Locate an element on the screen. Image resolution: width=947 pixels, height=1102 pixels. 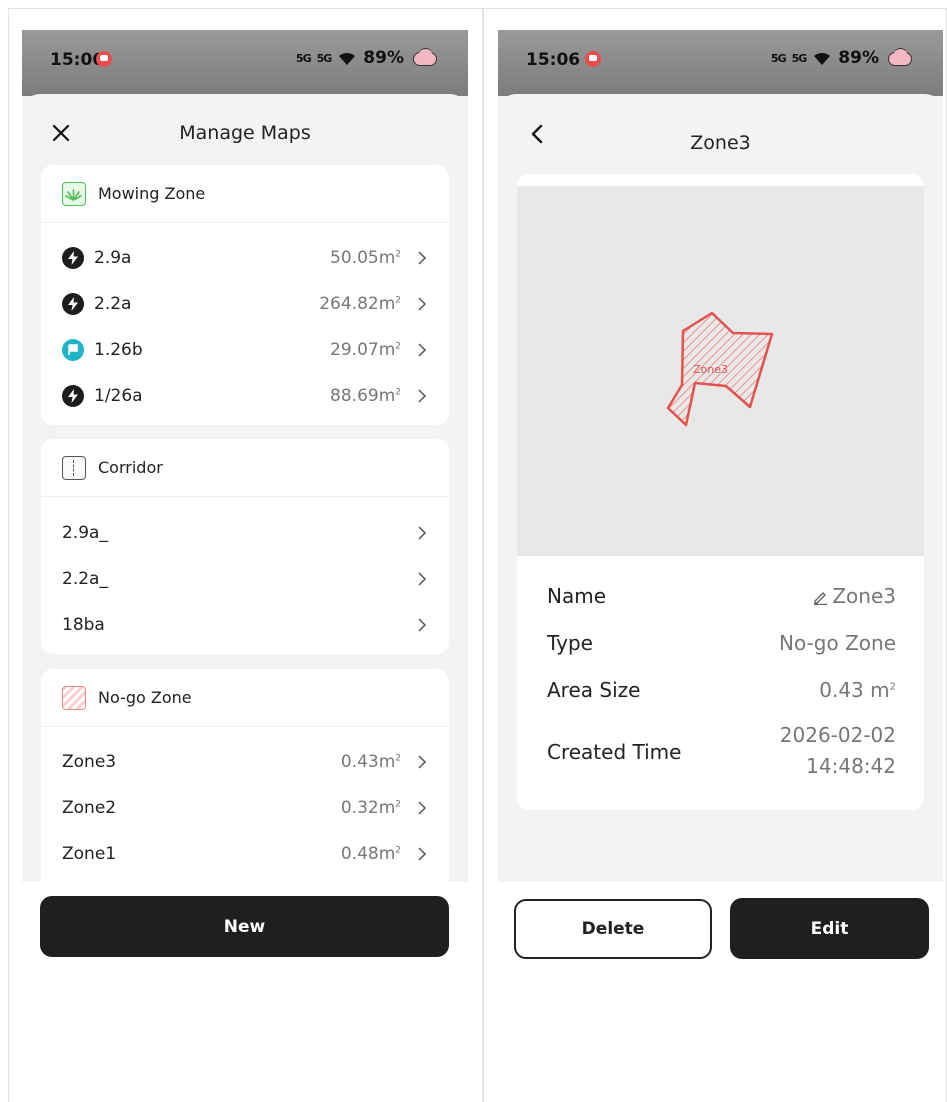
nogo-zone-item: Zone3 0.43m2 is located at coordinates (245, 762).